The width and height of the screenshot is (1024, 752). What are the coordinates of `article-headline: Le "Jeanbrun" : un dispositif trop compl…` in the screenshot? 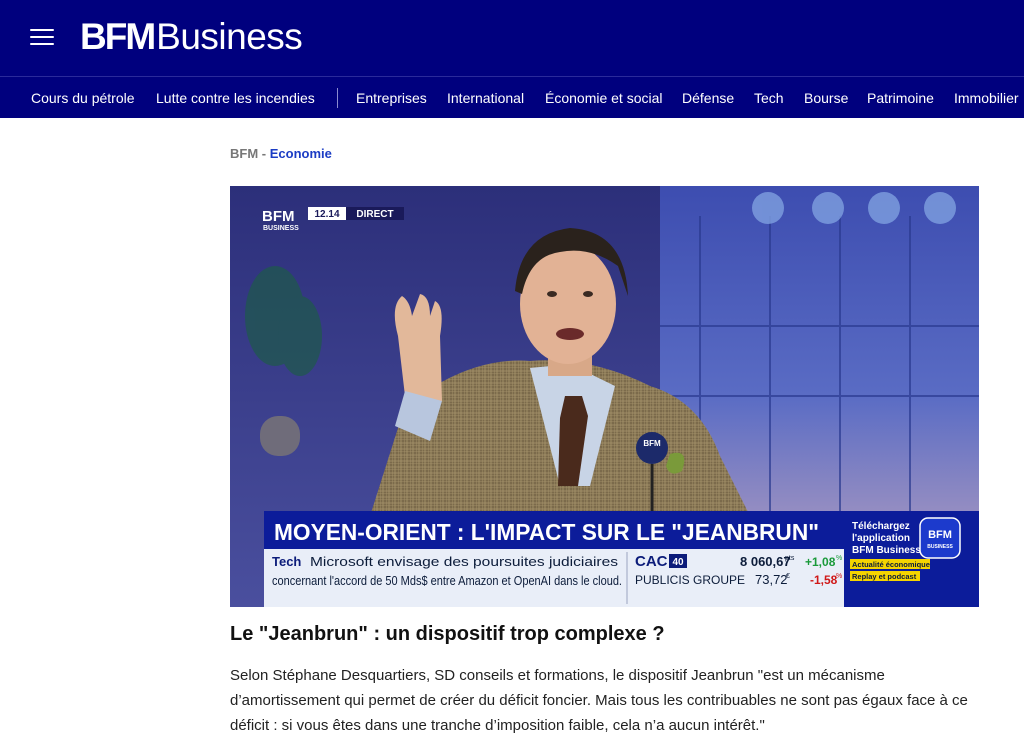 It's located at (447, 634).